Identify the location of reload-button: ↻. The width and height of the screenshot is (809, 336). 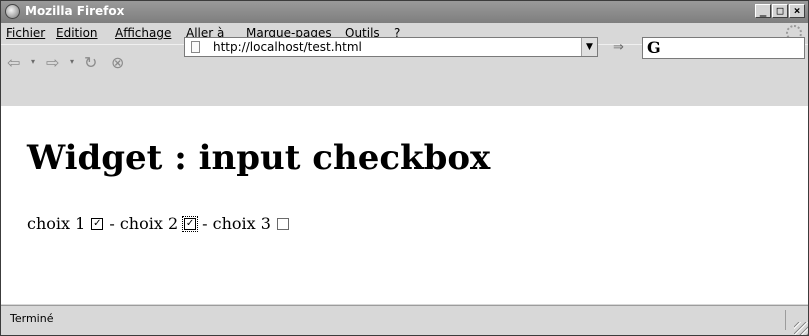
(90, 62).